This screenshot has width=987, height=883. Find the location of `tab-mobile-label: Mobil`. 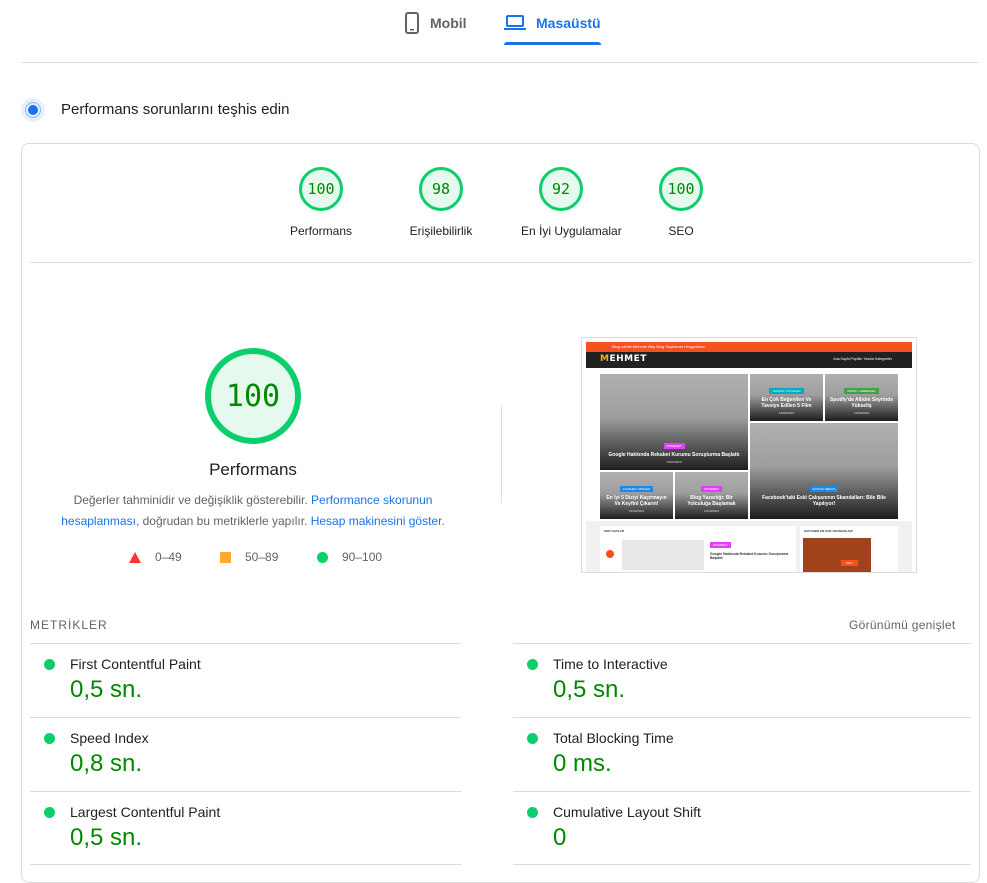

tab-mobile-label: Mobil is located at coordinates (448, 22).